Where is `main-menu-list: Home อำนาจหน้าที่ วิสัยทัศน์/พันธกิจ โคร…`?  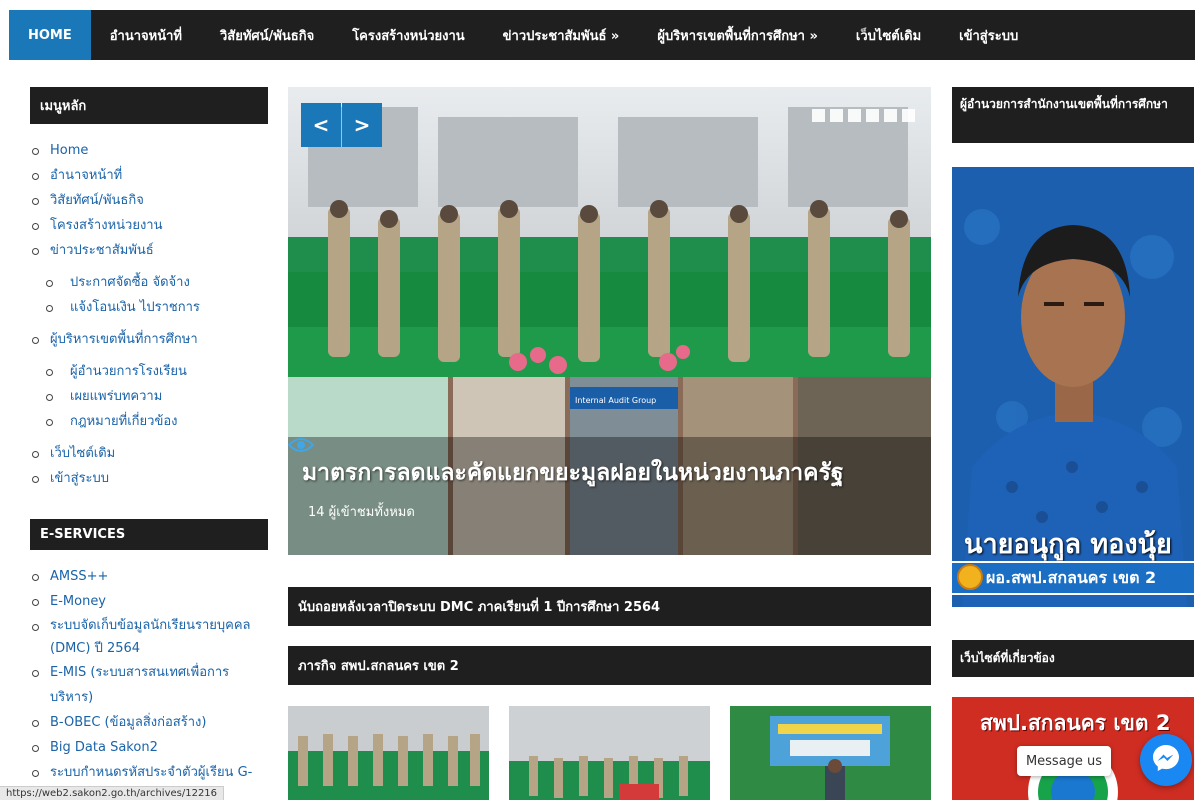
main-menu-list: Home อำนาจหน้าที่ วิสัยทัศน์/พันธกิจ โคร… is located at coordinates (149, 314).